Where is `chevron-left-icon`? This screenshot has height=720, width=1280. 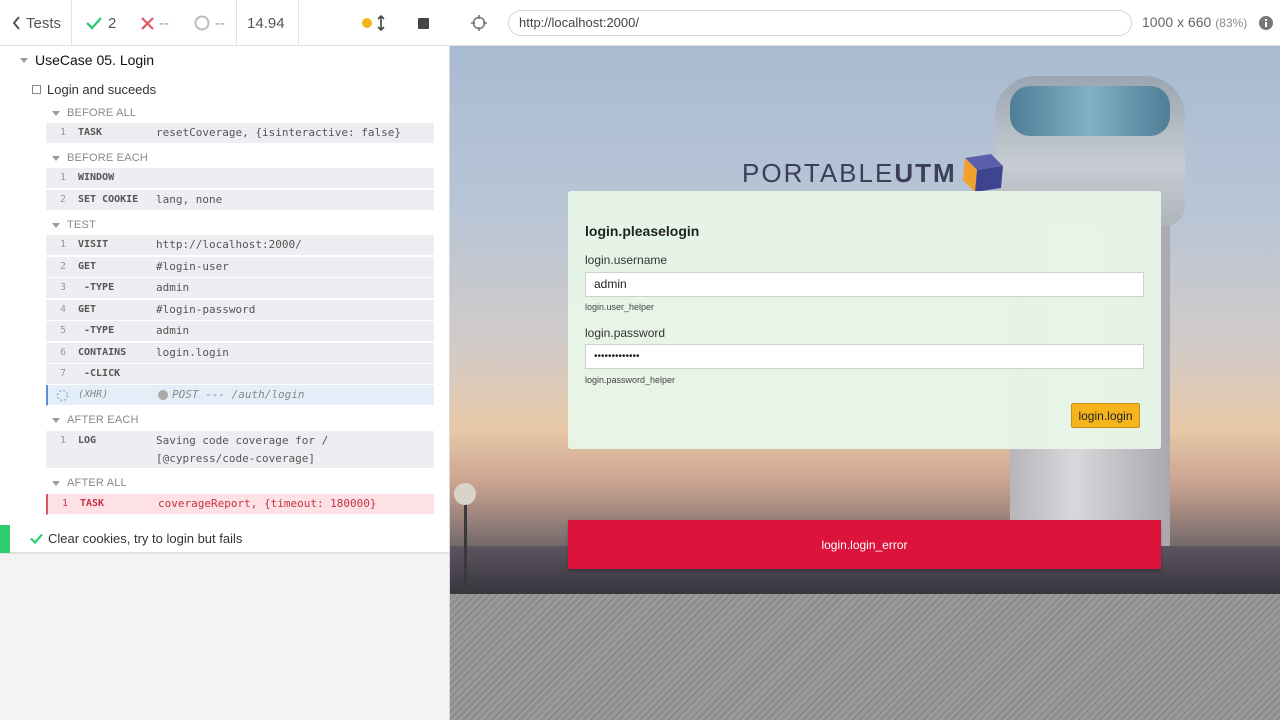
chevron-left-icon is located at coordinates (16, 23).